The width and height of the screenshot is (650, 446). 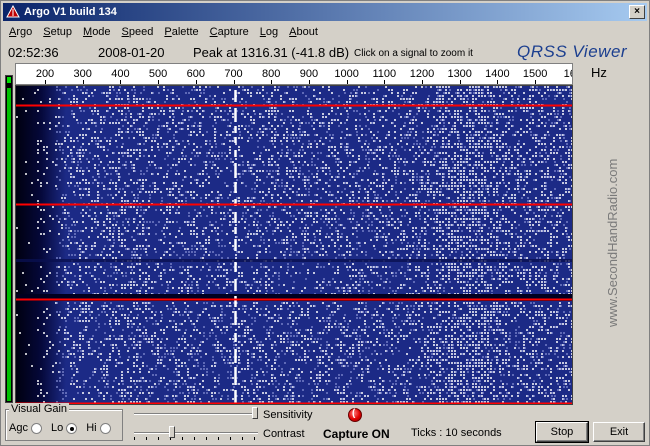 I want to click on contrast-ticks, so click(x=196, y=438).